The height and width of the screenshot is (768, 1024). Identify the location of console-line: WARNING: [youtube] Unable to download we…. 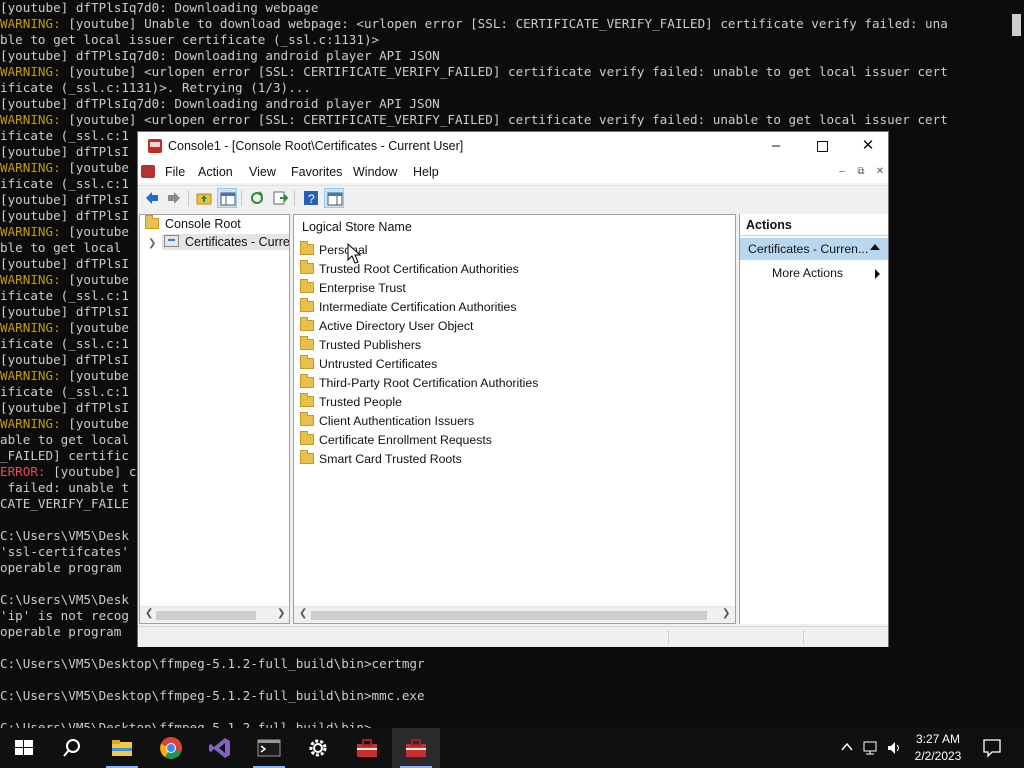
(504, 24).